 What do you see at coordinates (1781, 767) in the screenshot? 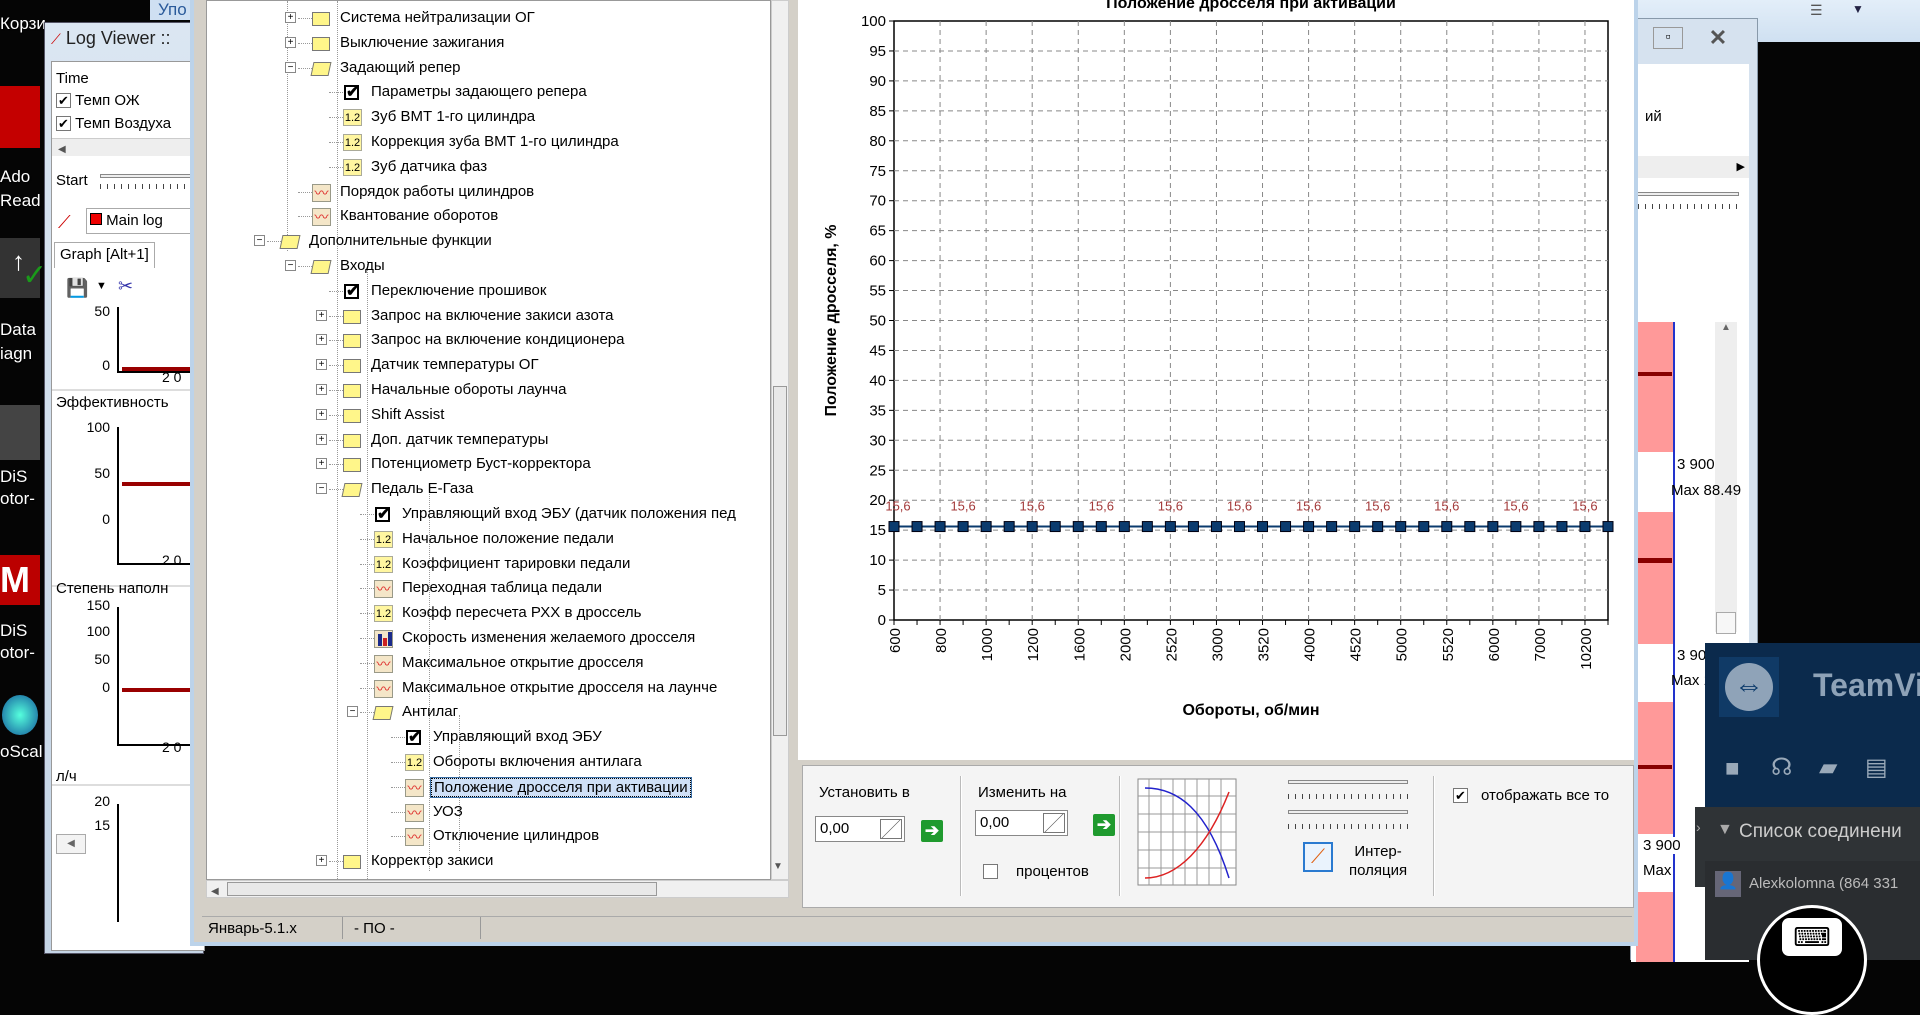
I see `headset-icon: ☊` at bounding box center [1781, 767].